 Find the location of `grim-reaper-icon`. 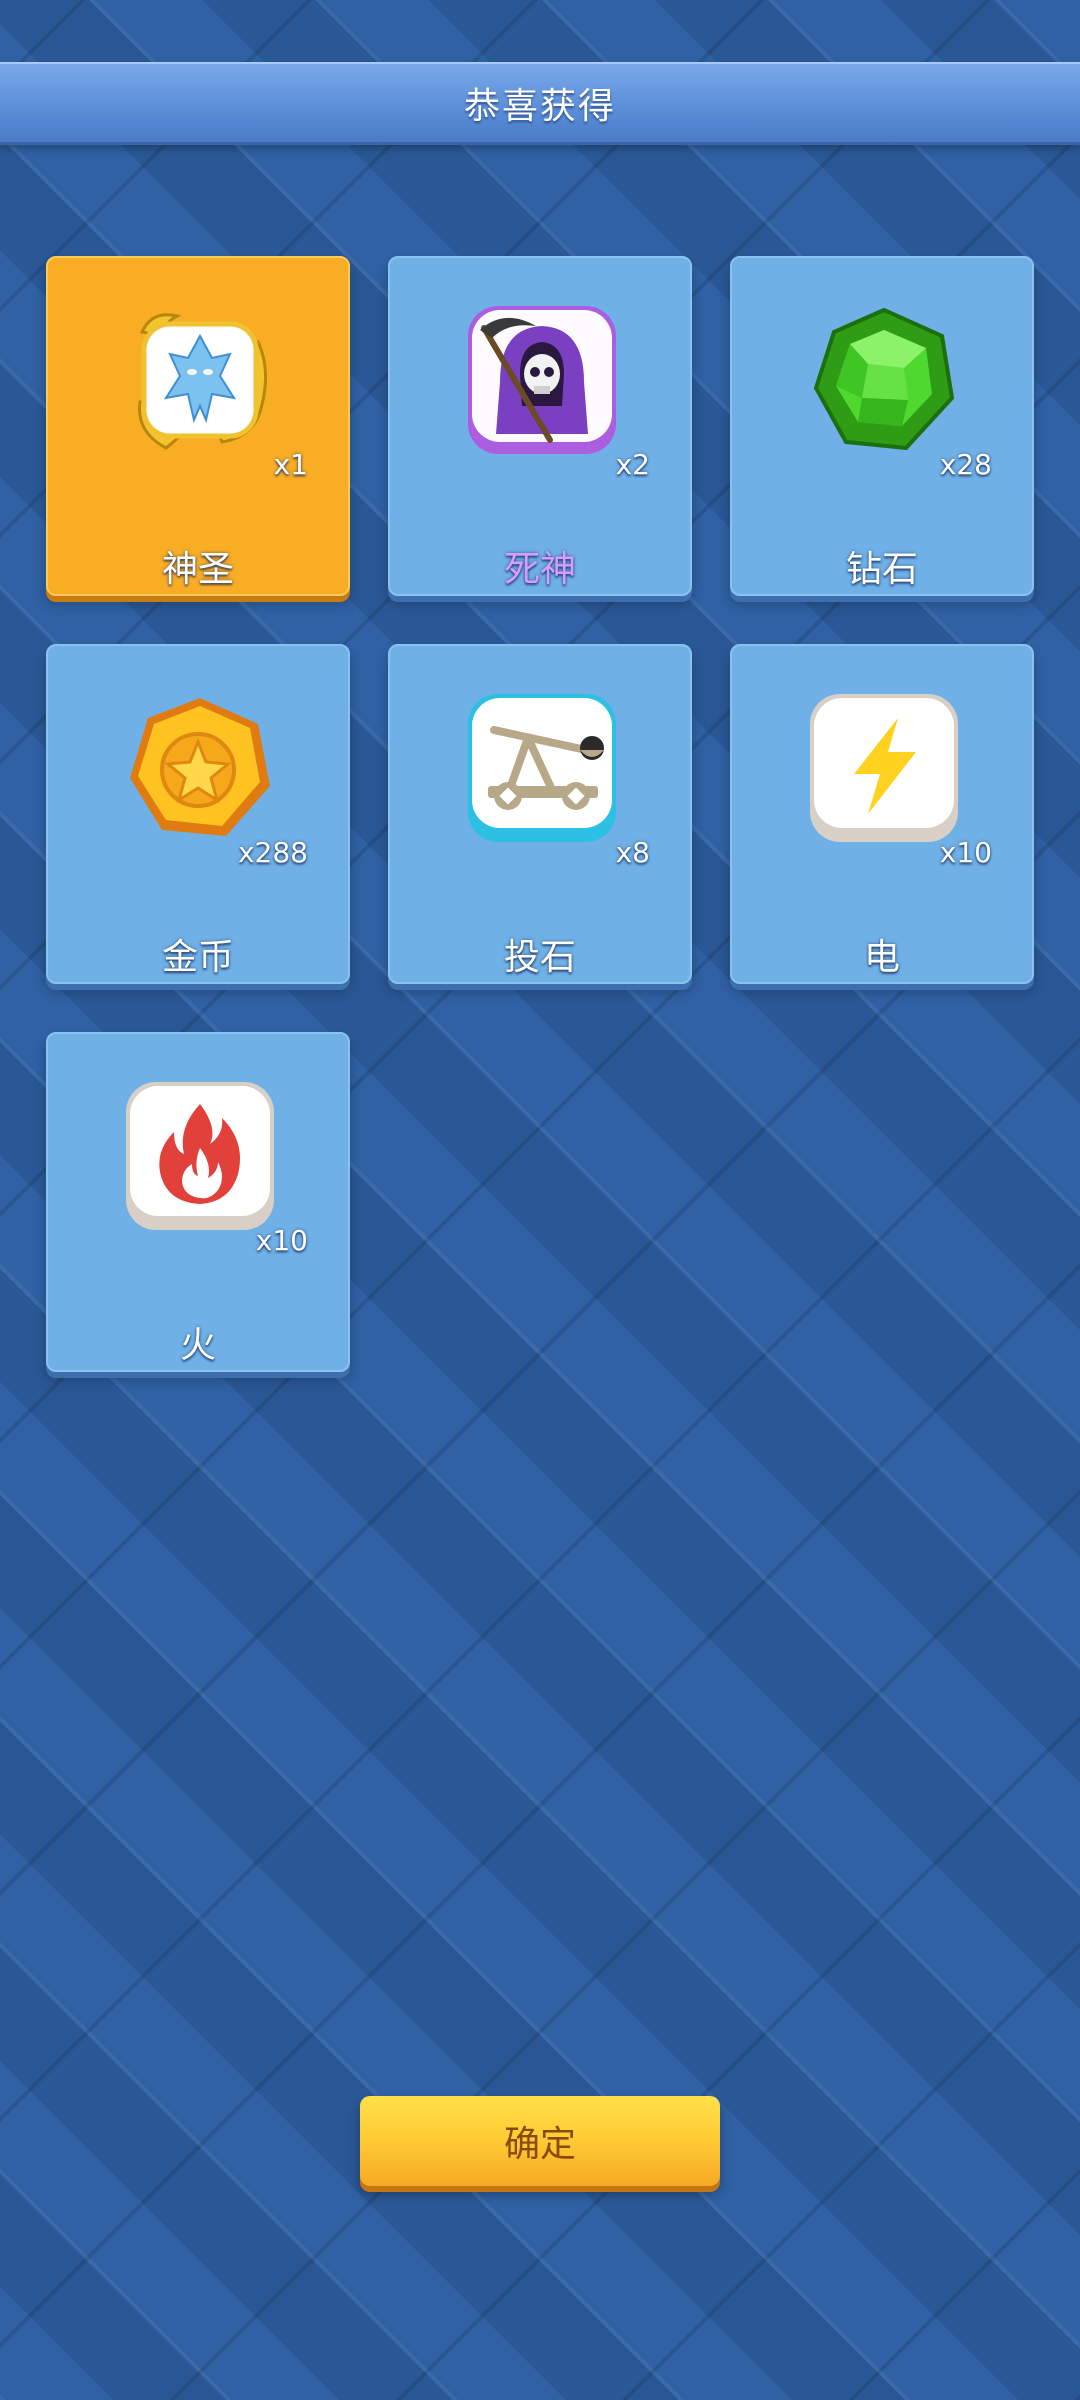

grim-reaper-icon is located at coordinates (542, 380).